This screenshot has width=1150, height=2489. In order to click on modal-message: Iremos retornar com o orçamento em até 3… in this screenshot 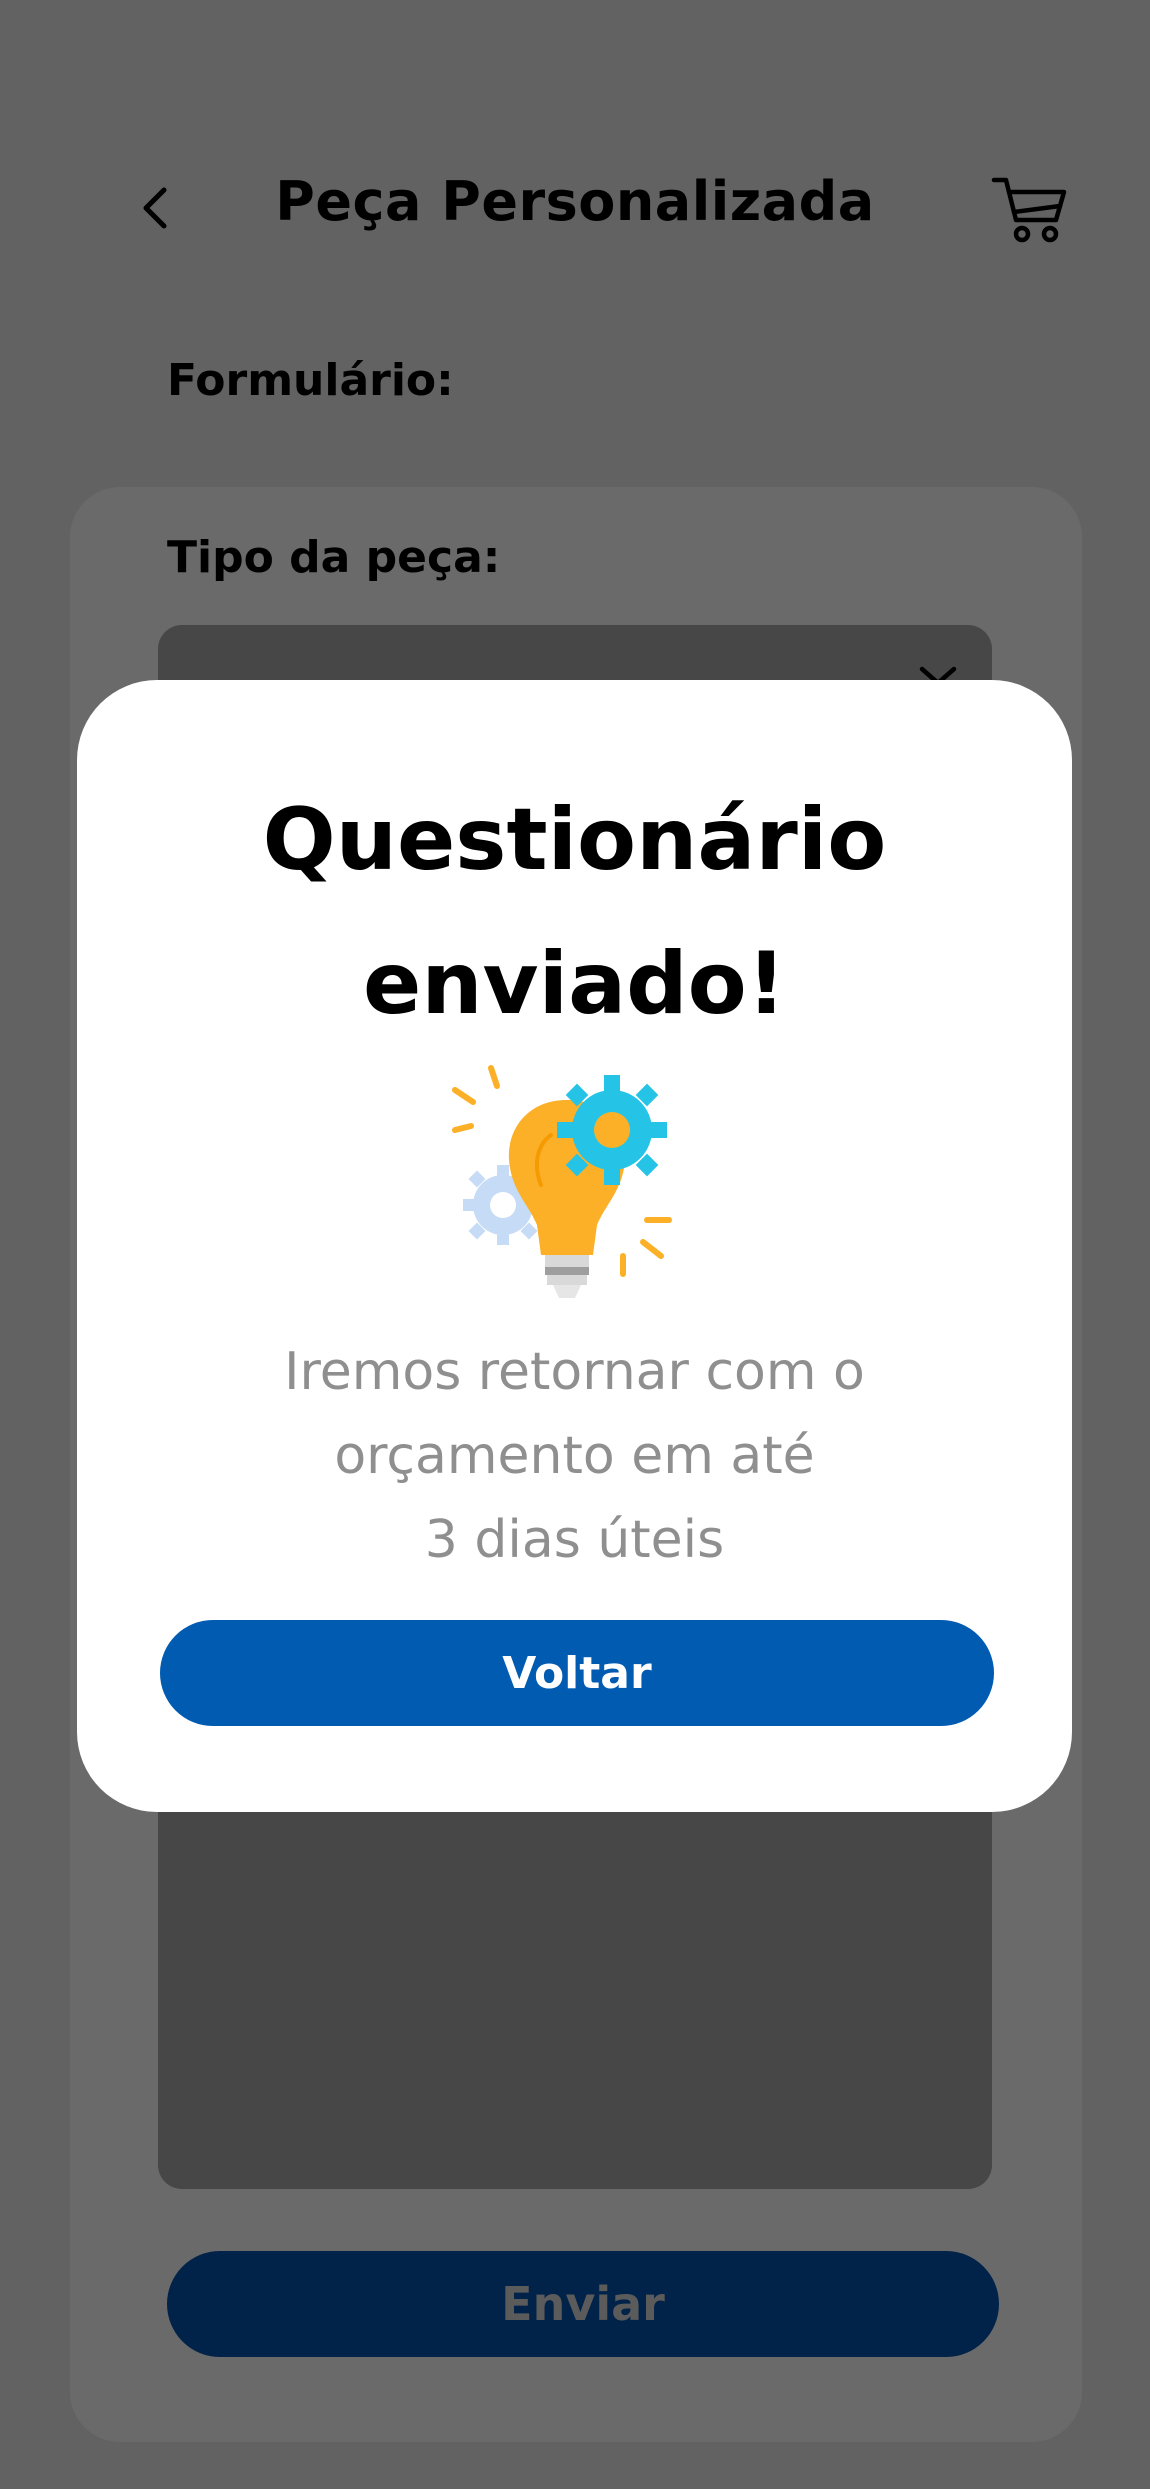, I will do `click(574, 1456)`.